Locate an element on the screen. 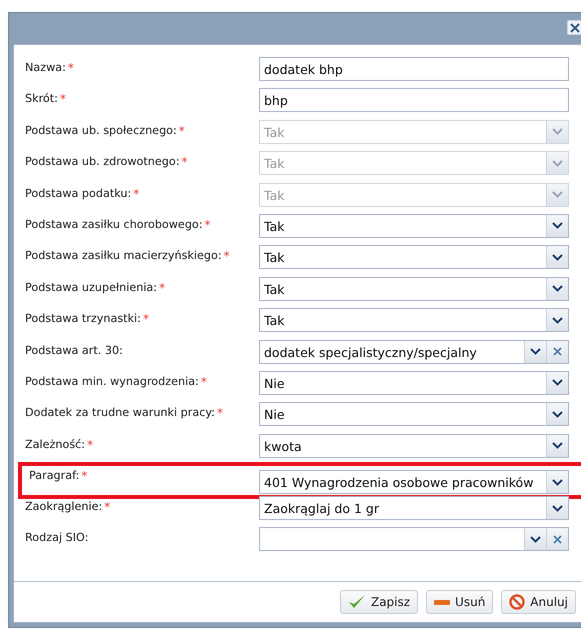 This screenshot has height=630, width=581. cancel-button: Anuluj is located at coordinates (538, 602).